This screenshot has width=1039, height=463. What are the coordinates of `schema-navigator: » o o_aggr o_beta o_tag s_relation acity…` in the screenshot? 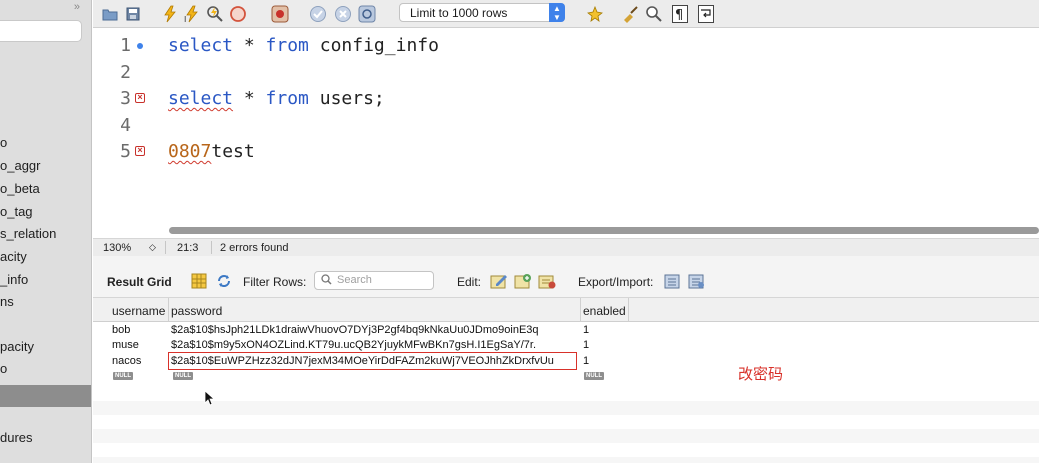 It's located at (46, 231).